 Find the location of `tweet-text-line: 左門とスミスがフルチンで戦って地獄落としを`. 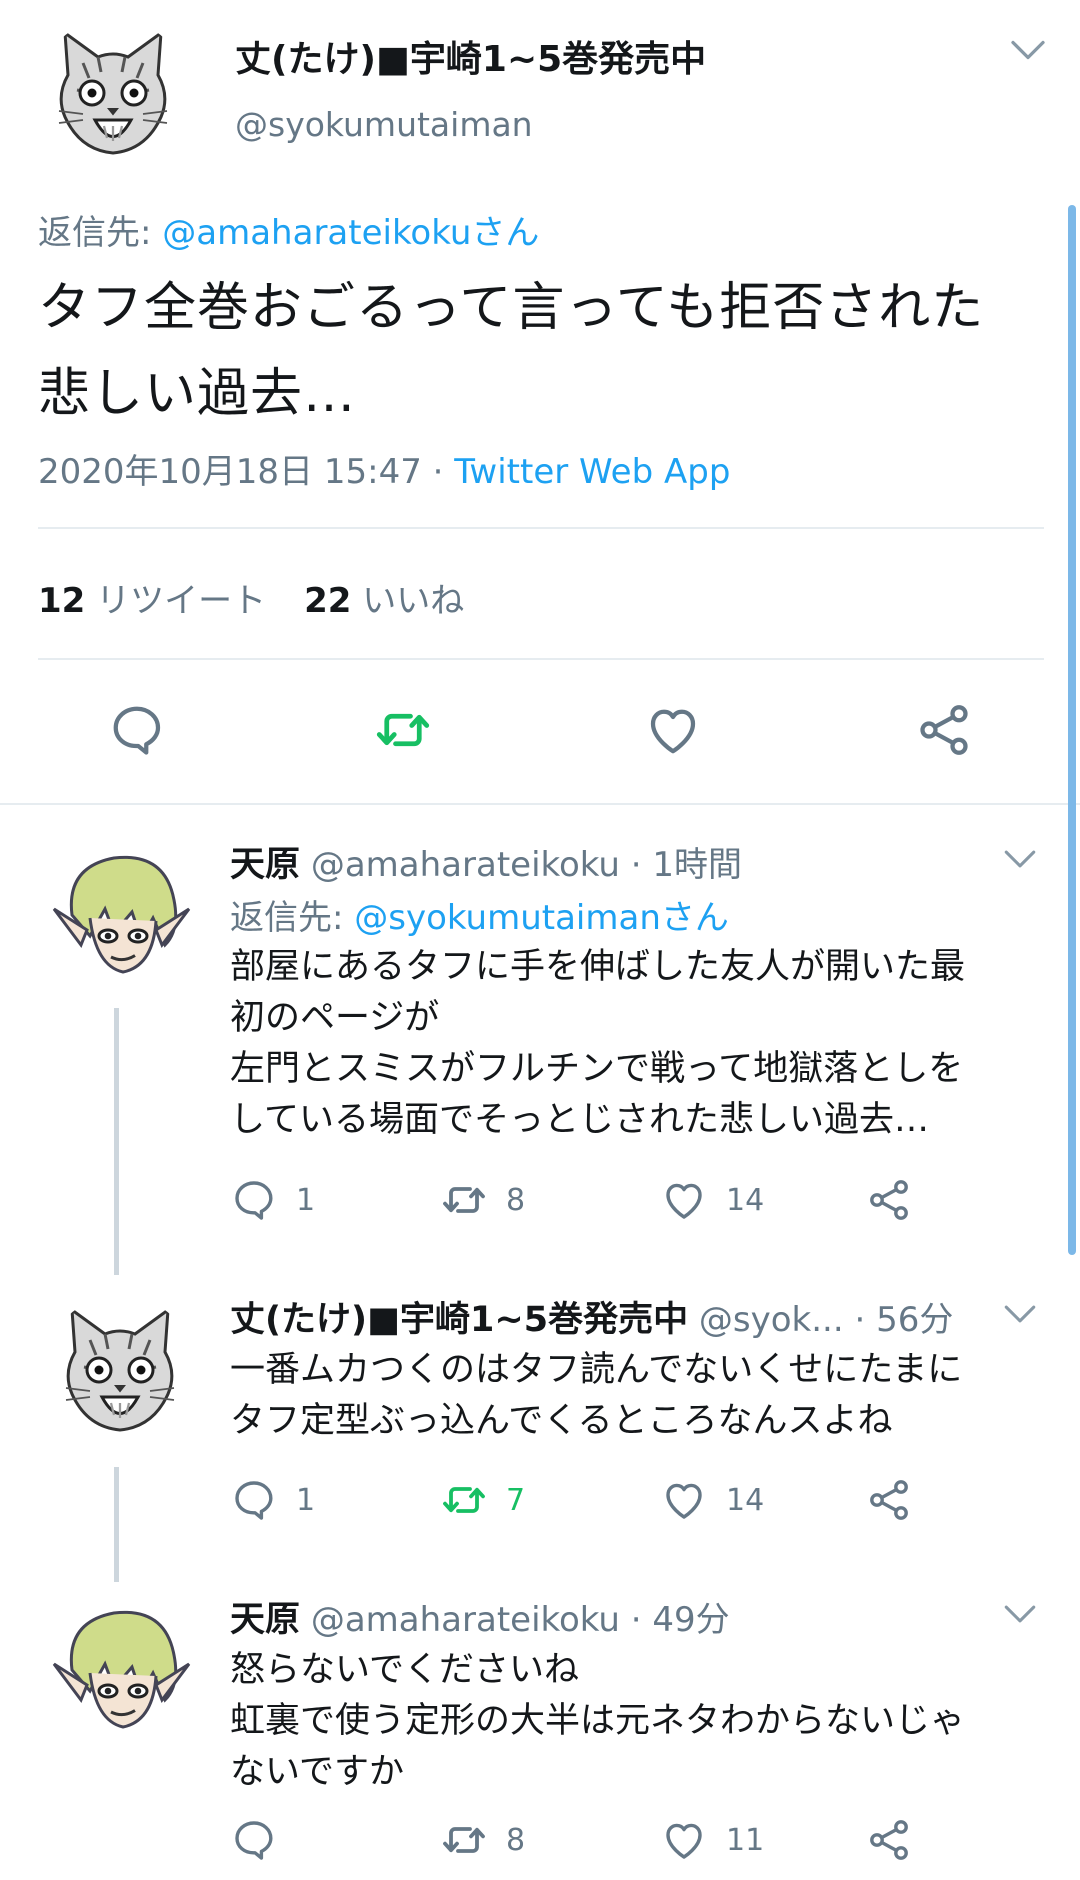

tweet-text-line: 左門とスミスがフルチンで戦って地獄落としを is located at coordinates (597, 1069).